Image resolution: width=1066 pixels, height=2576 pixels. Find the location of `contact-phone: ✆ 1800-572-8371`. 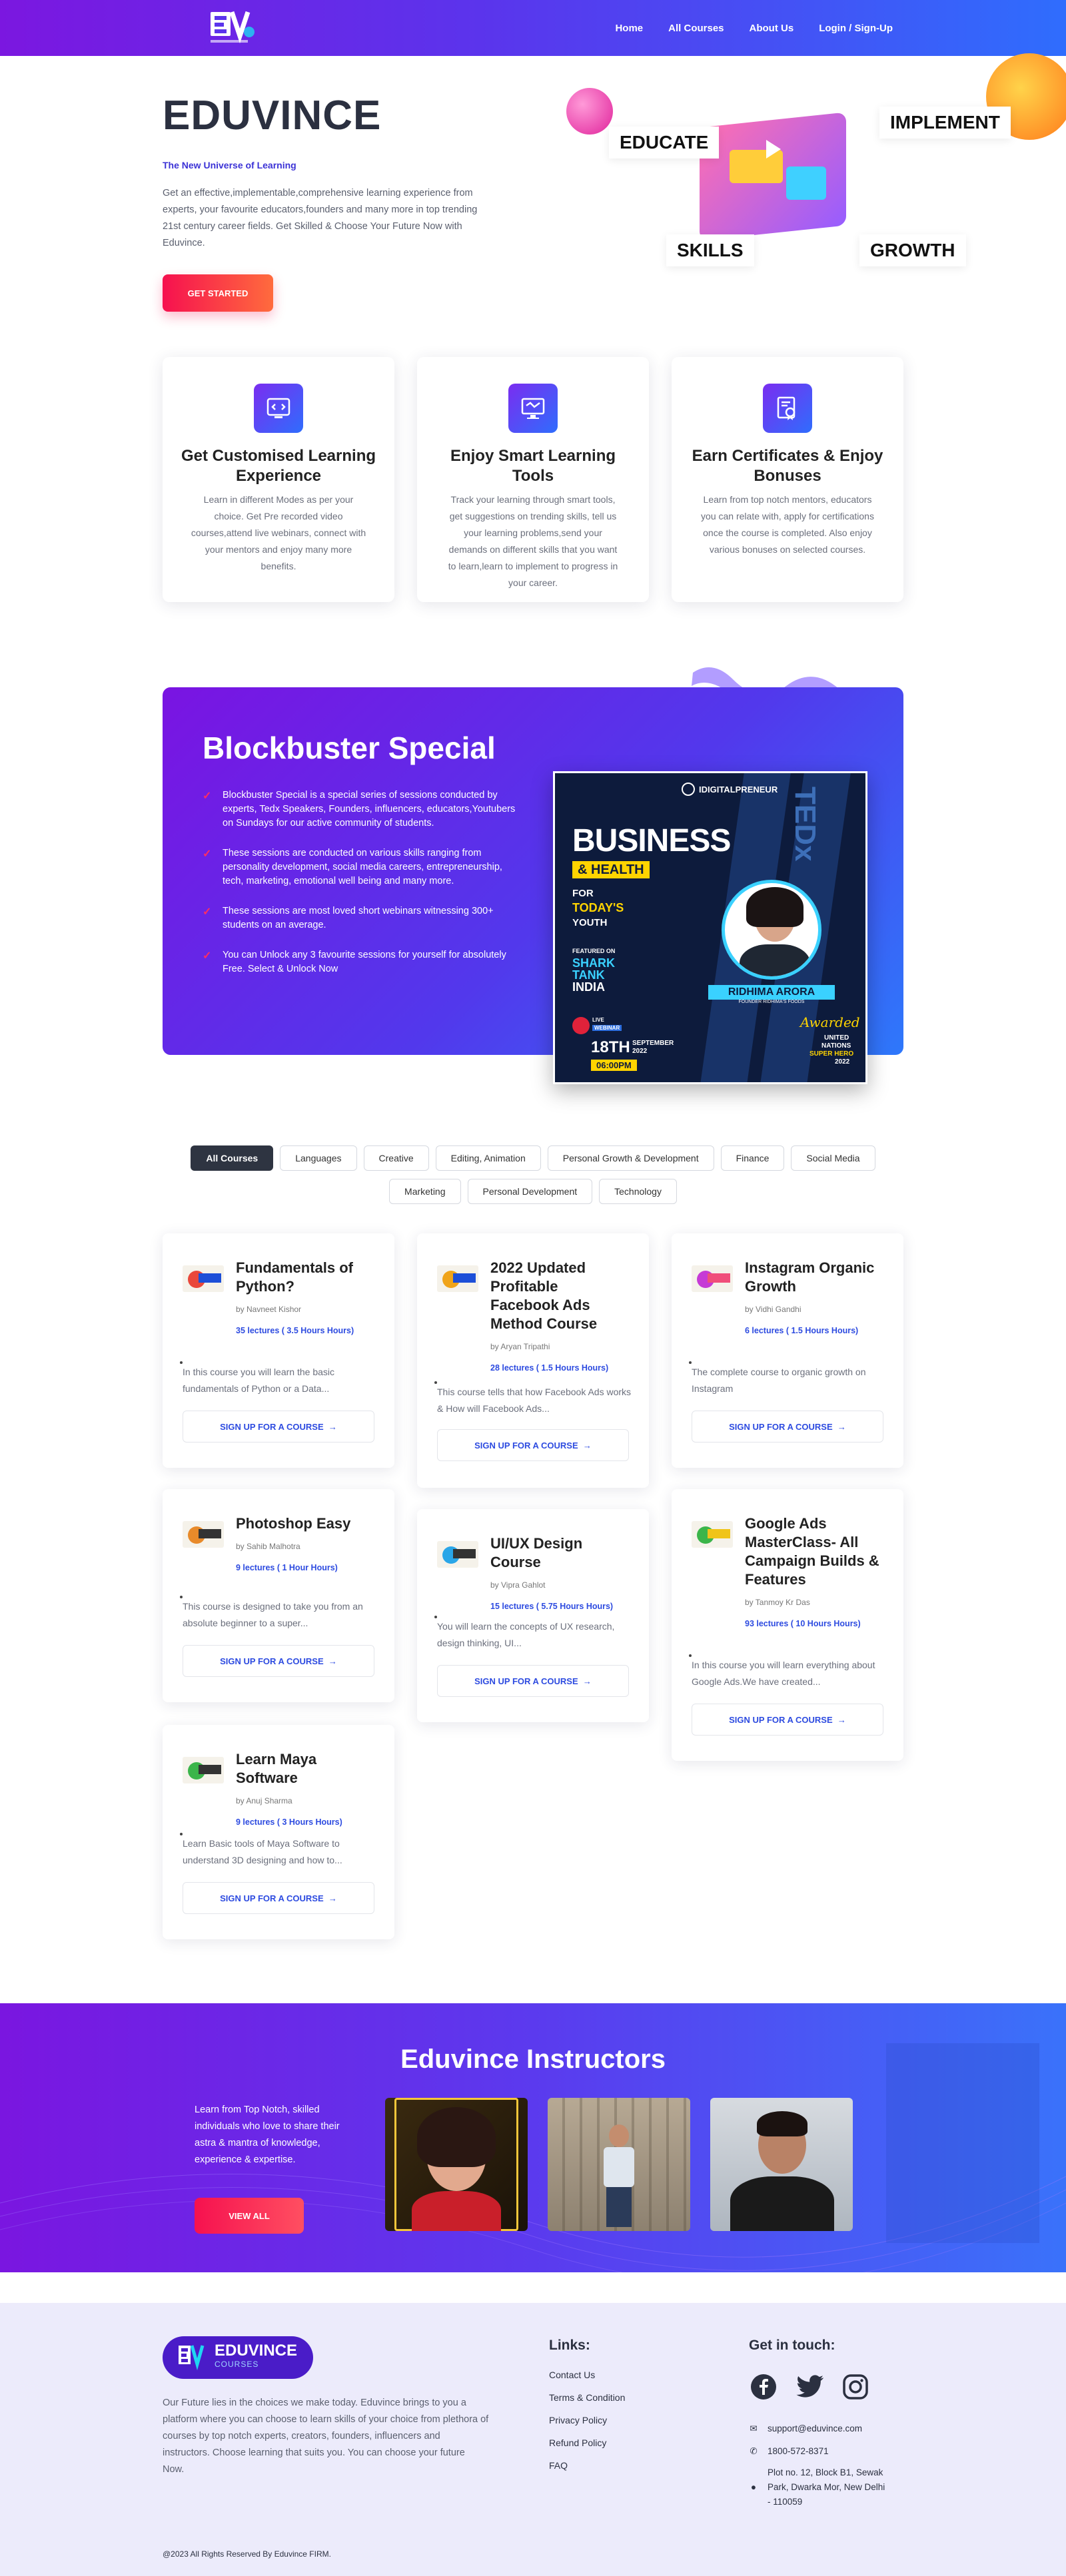

contact-phone: ✆ 1800-572-8371 is located at coordinates (788, 2451).